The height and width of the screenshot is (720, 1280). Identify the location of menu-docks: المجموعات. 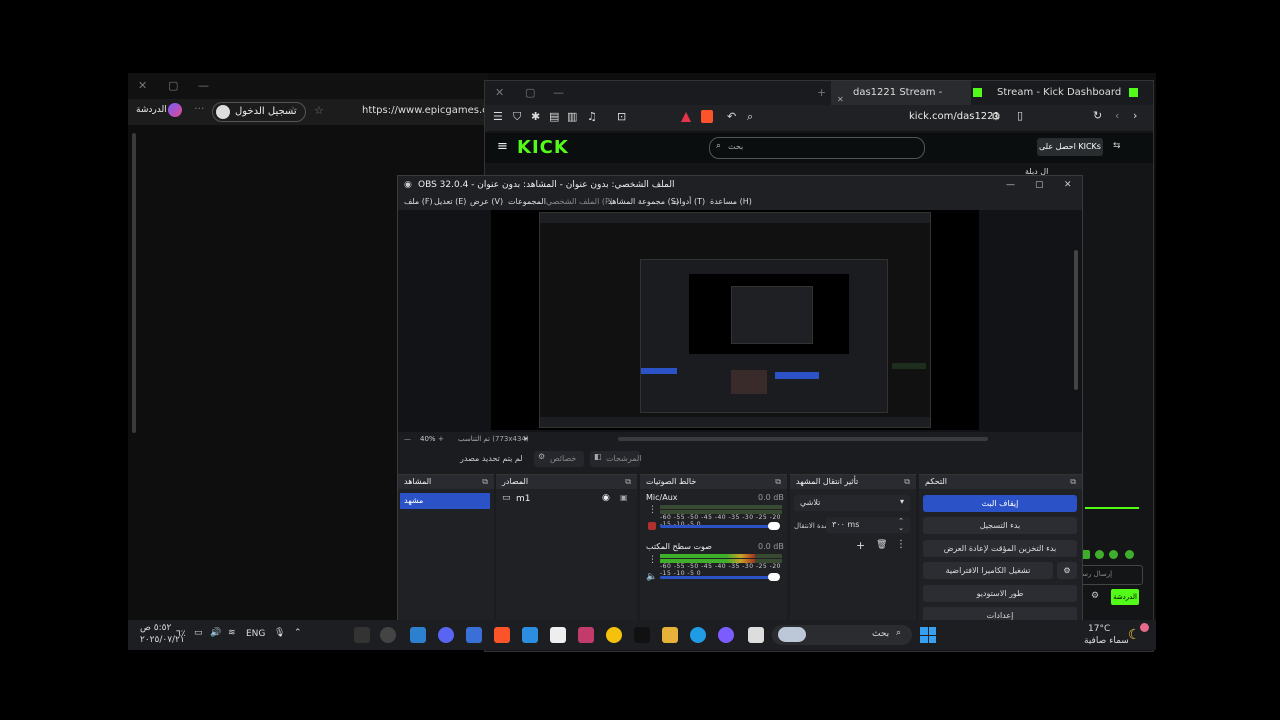
(527, 202).